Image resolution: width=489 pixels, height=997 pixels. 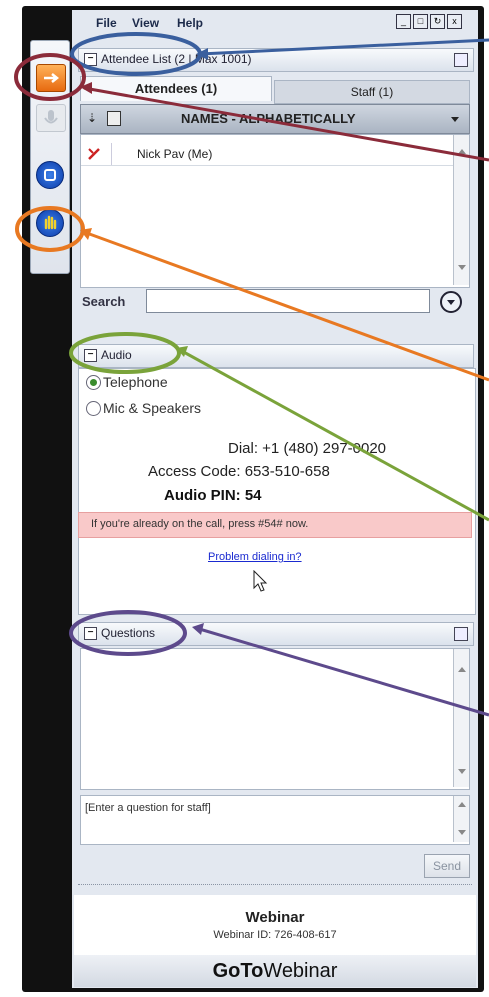 I want to click on audio-panel-header: − Audio, so click(x=276, y=356).